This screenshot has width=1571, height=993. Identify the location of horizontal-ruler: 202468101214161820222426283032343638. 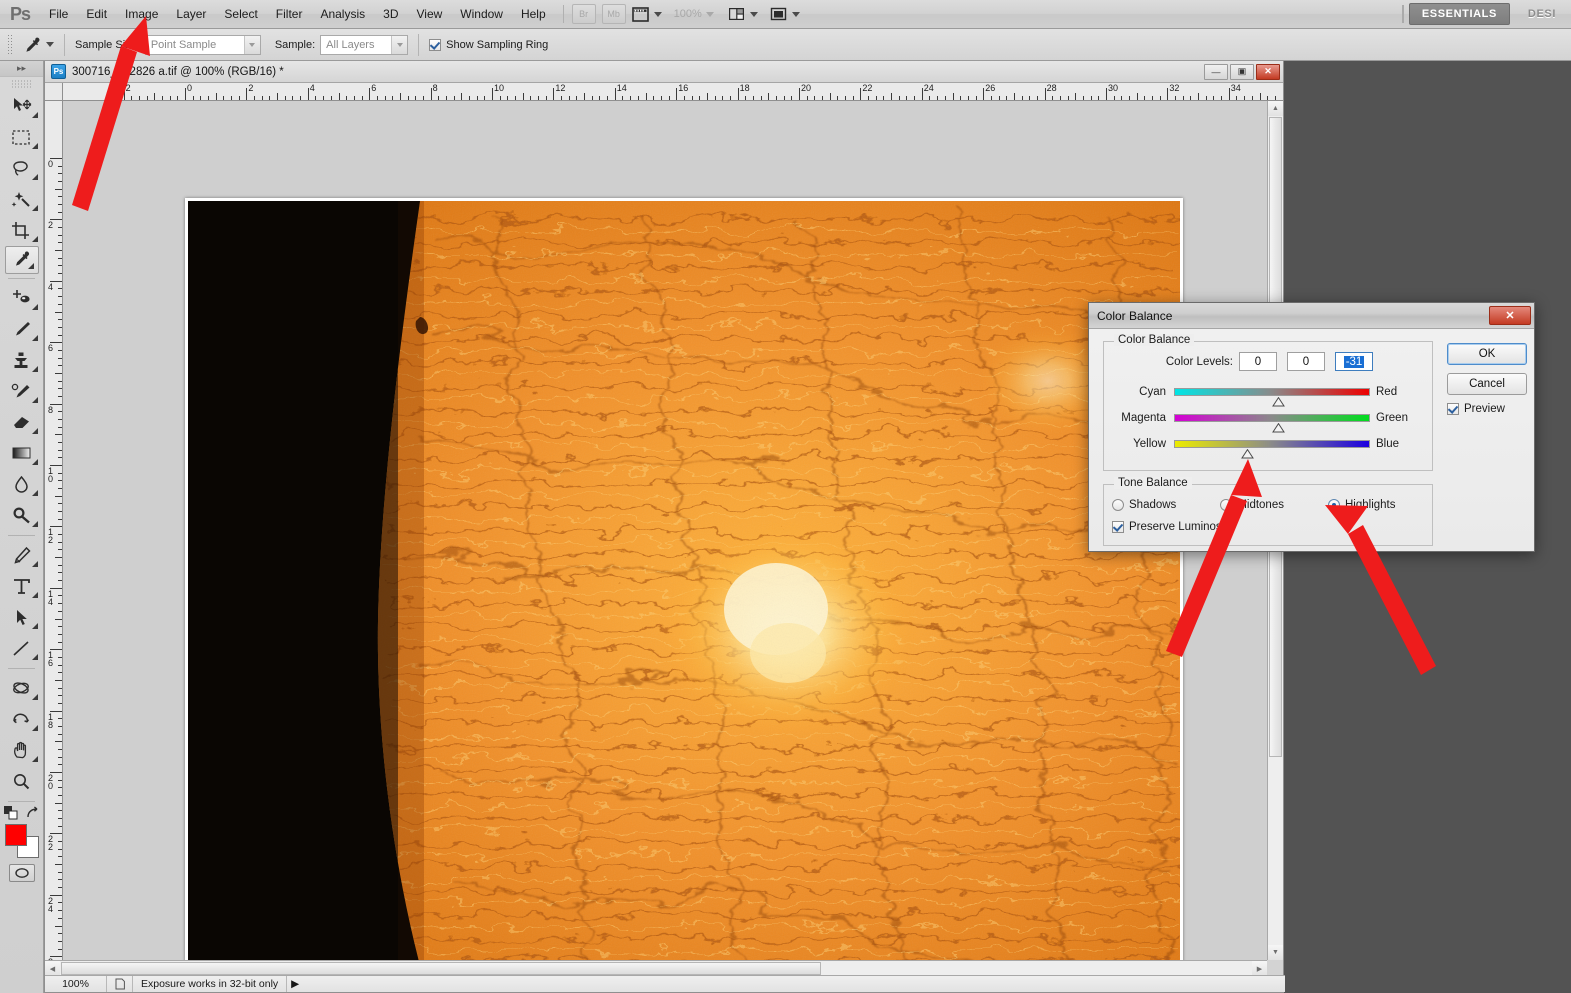
(673, 92).